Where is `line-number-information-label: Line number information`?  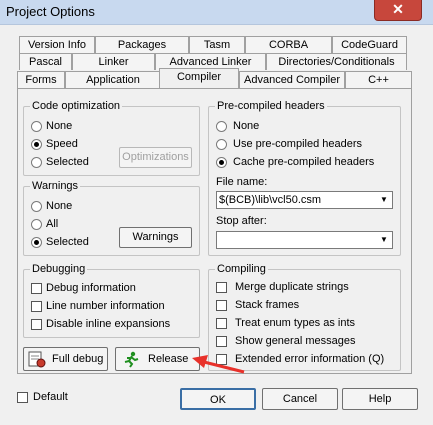 line-number-information-label: Line number information is located at coordinates (105, 306).